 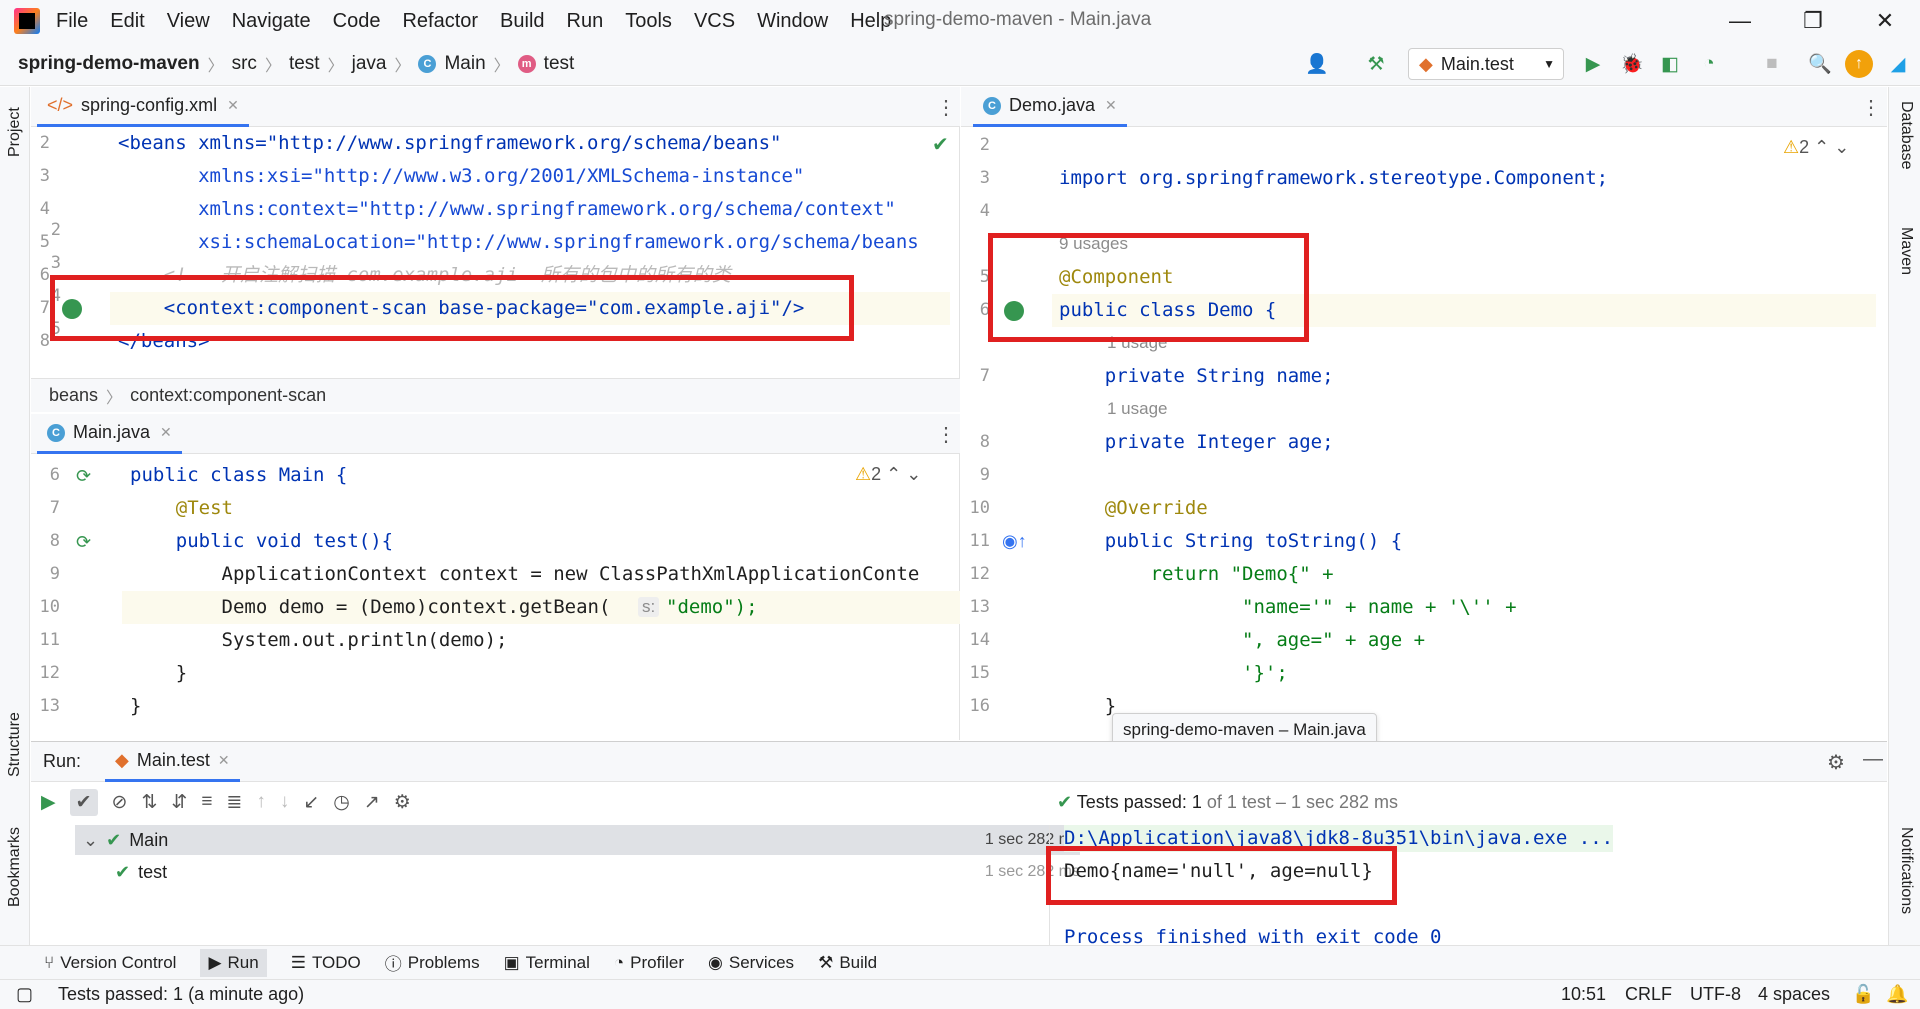 I want to click on menu-tools: Tools, so click(x=648, y=21).